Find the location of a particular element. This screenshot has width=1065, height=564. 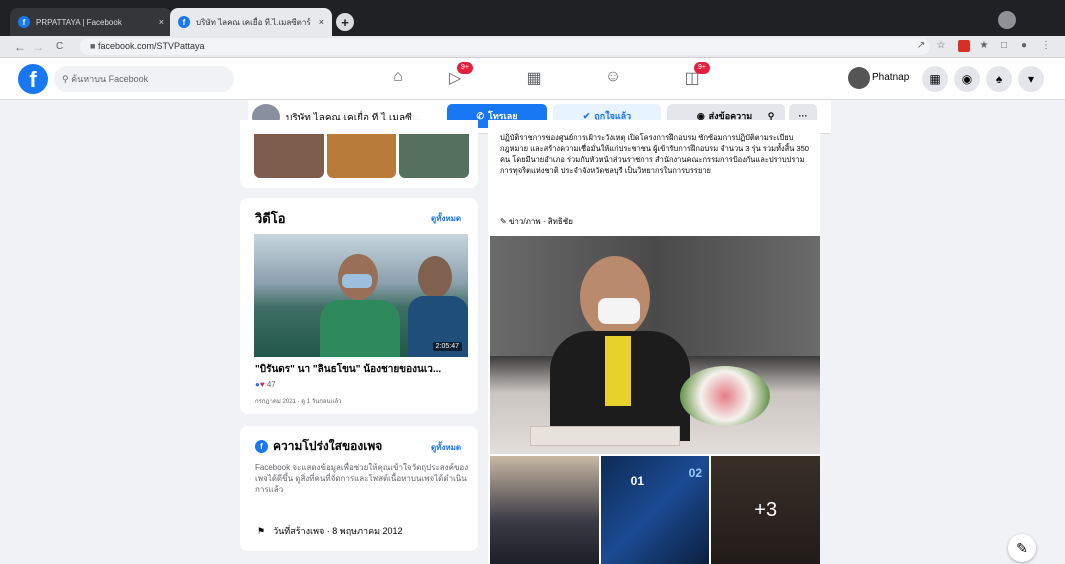

transparency-see-all-link: ดูทั้งหมด is located at coordinates (446, 447).